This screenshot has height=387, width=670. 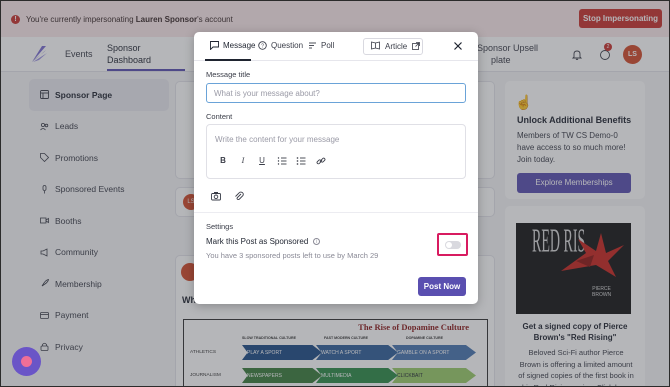 I want to click on sponsored-toggle, so click(x=453, y=245).